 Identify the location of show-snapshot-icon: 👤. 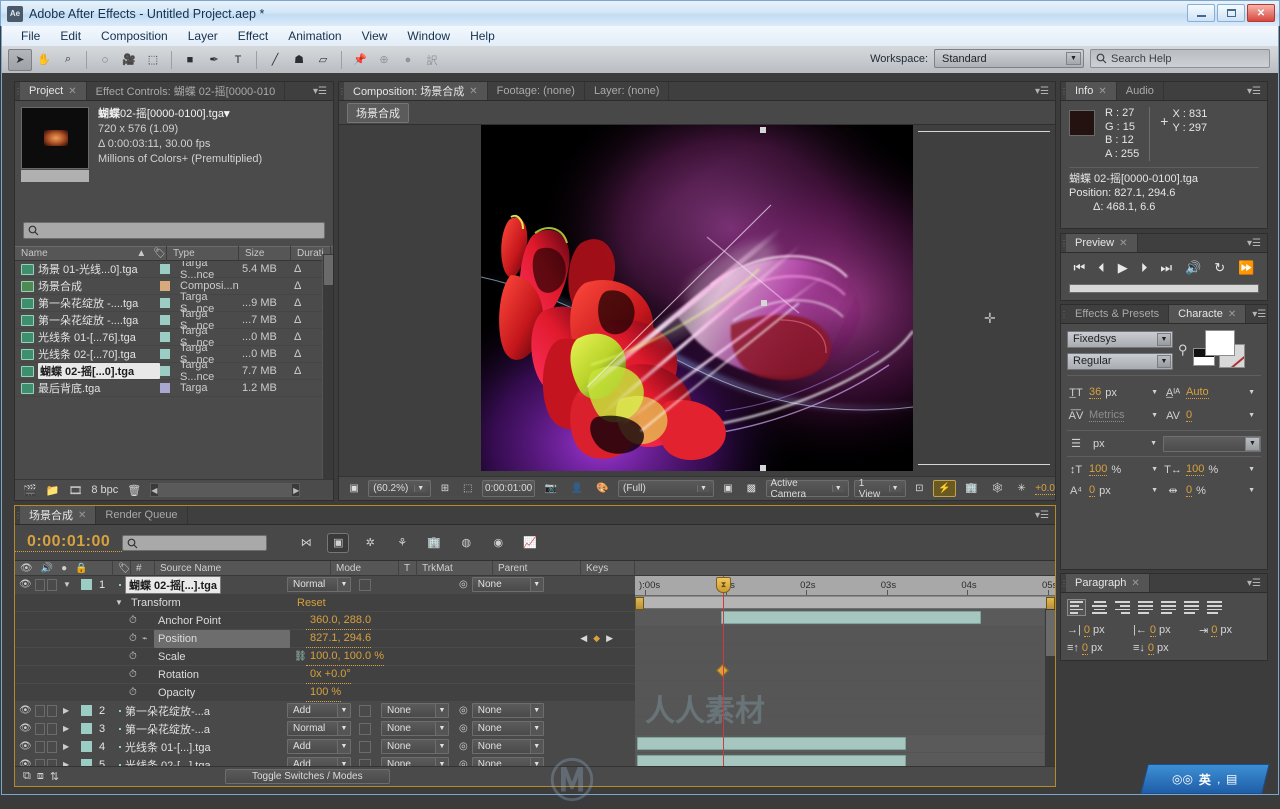
(576, 488).